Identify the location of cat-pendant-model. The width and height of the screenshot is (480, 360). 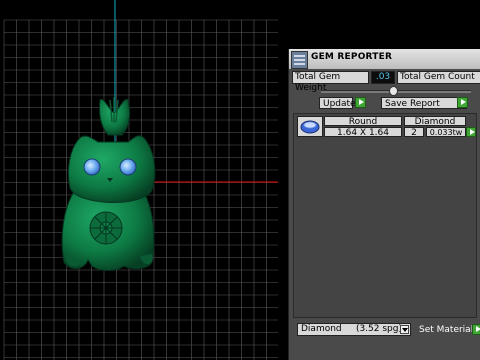
(108, 184).